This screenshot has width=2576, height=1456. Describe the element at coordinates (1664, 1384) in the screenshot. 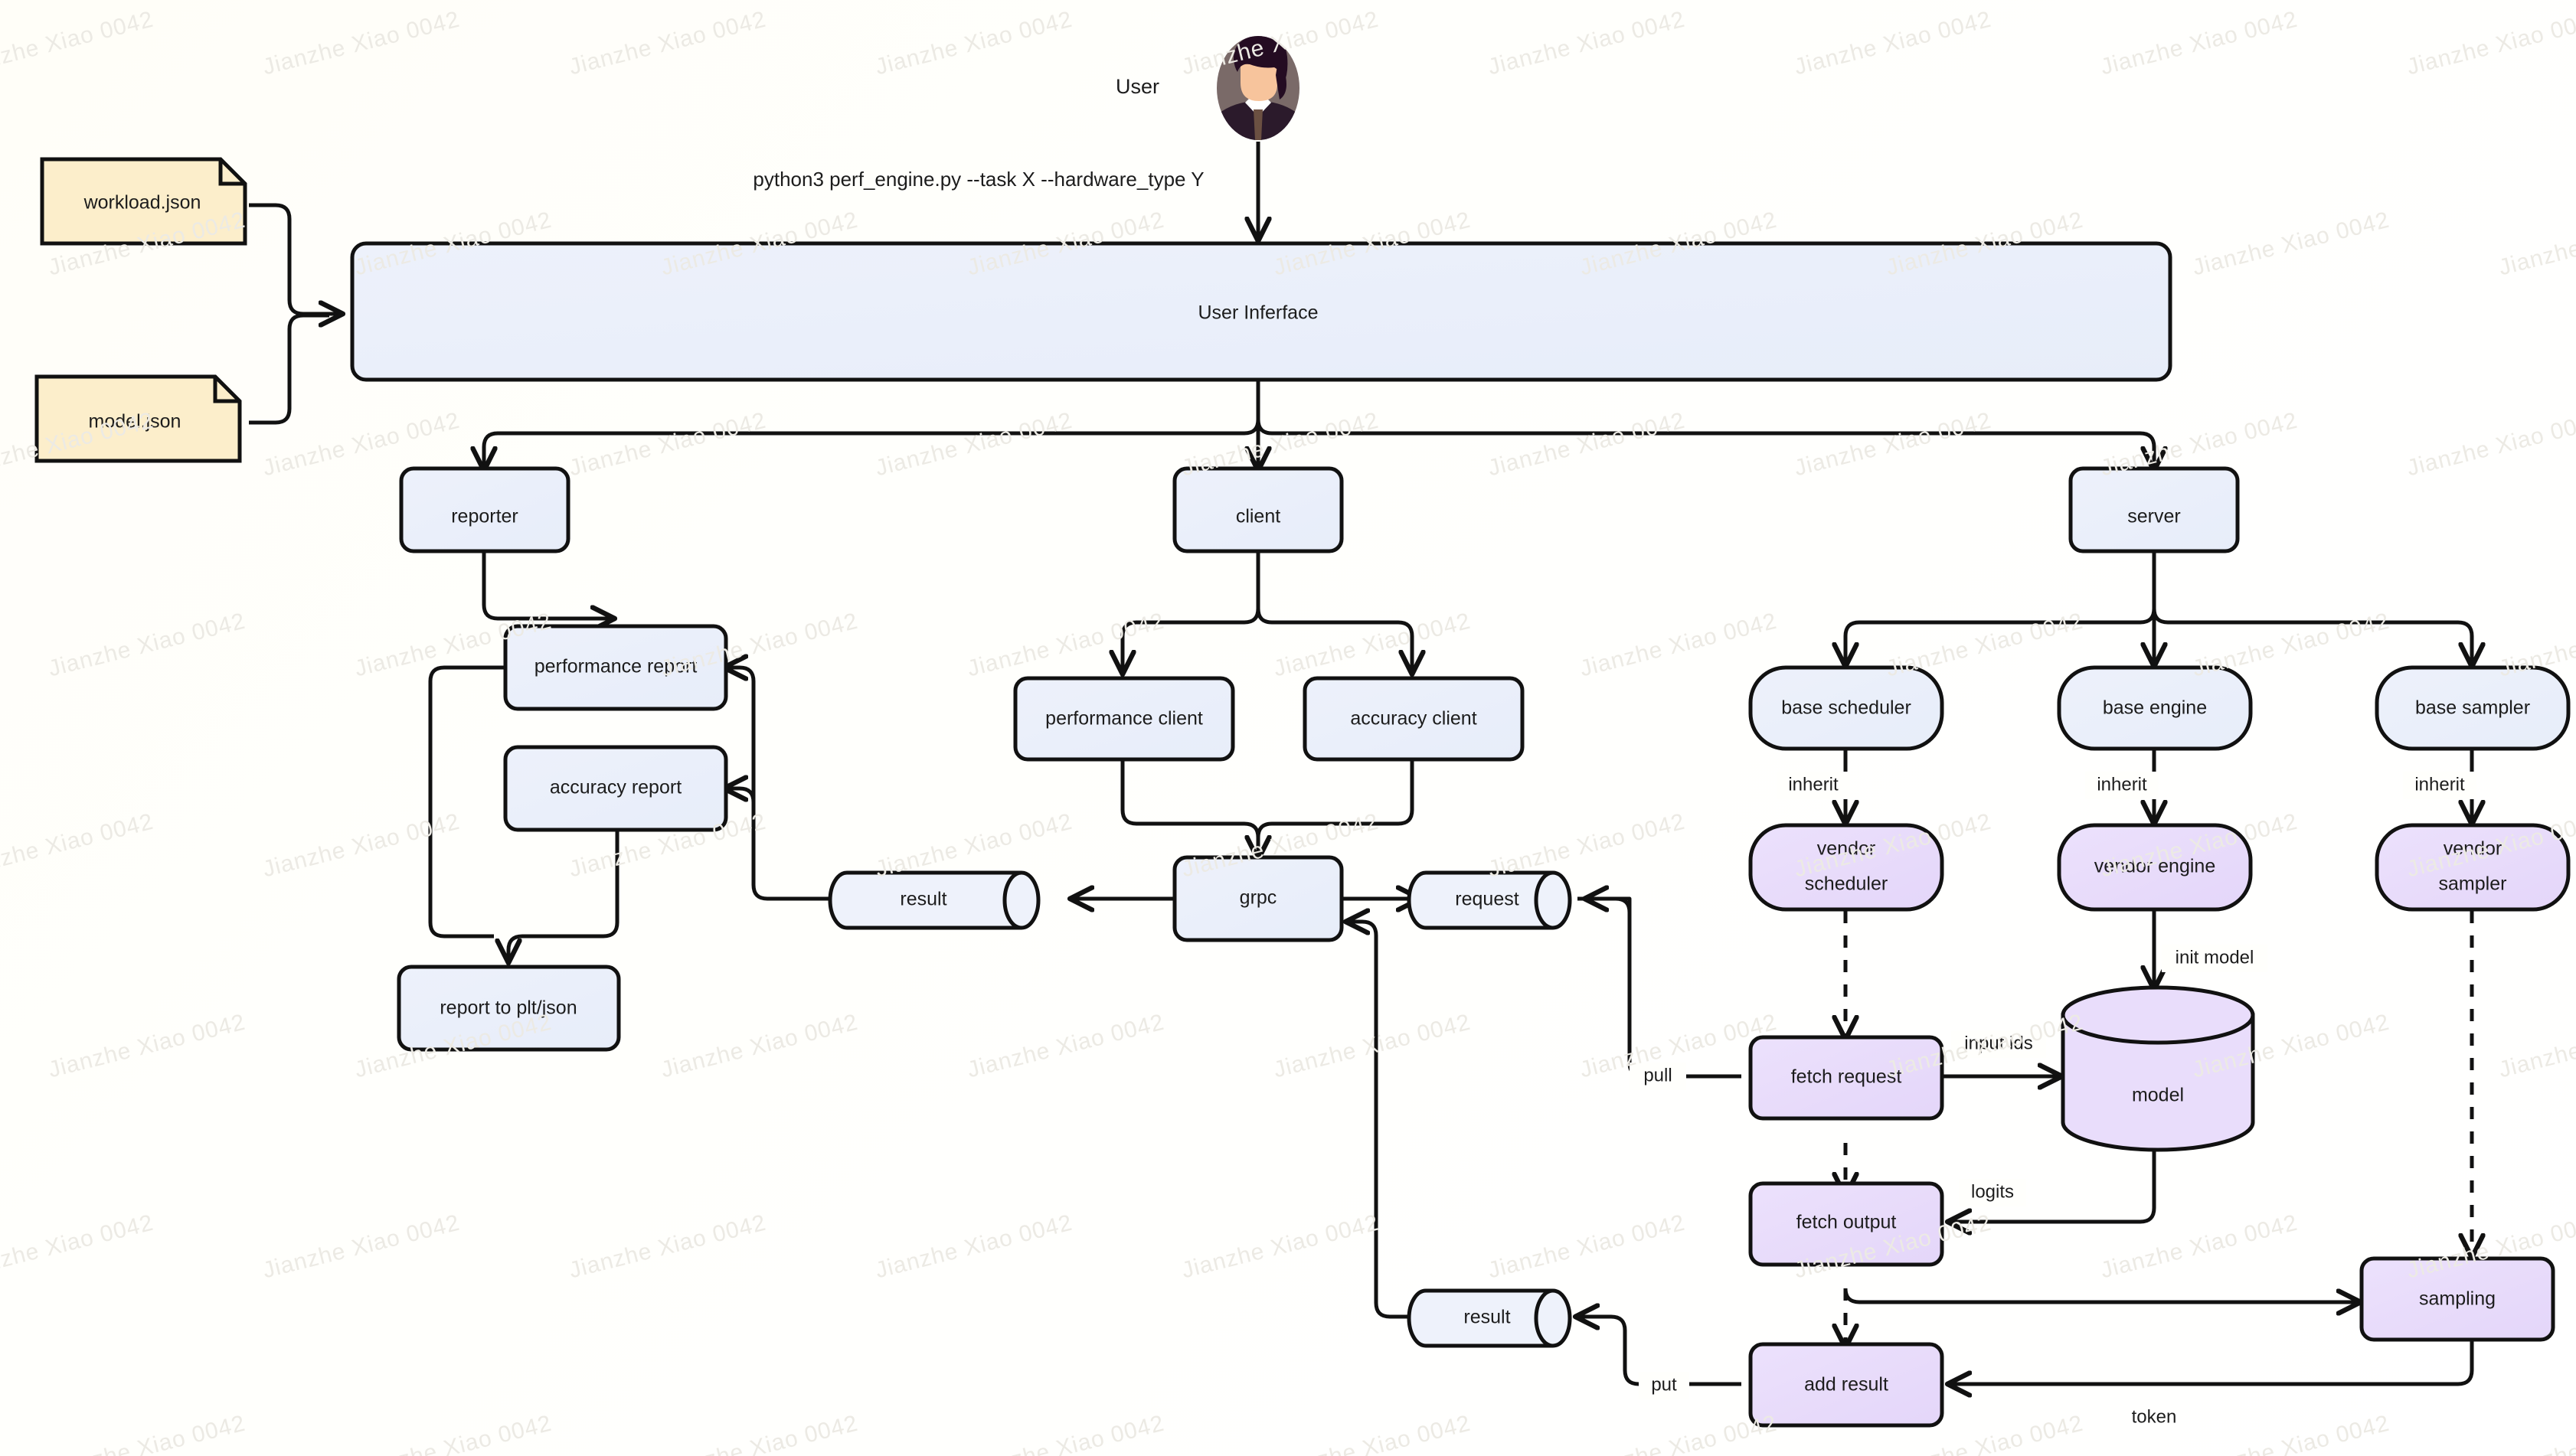

I see `edge-label-put: put` at that location.